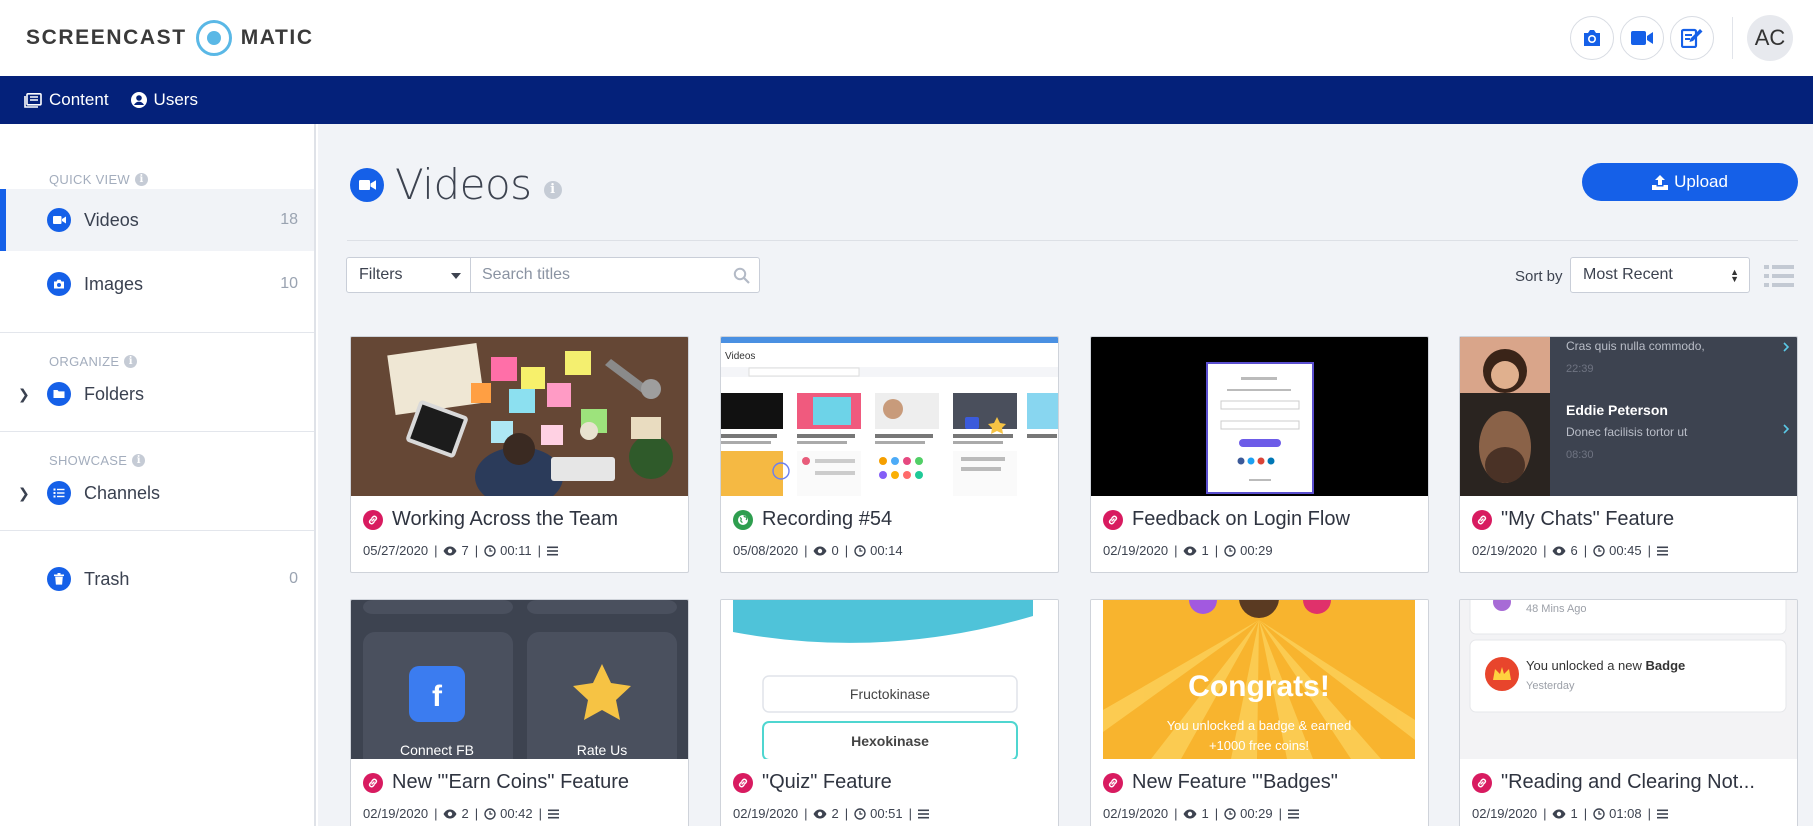  What do you see at coordinates (59, 394) in the screenshot?
I see `folder-icon` at bounding box center [59, 394].